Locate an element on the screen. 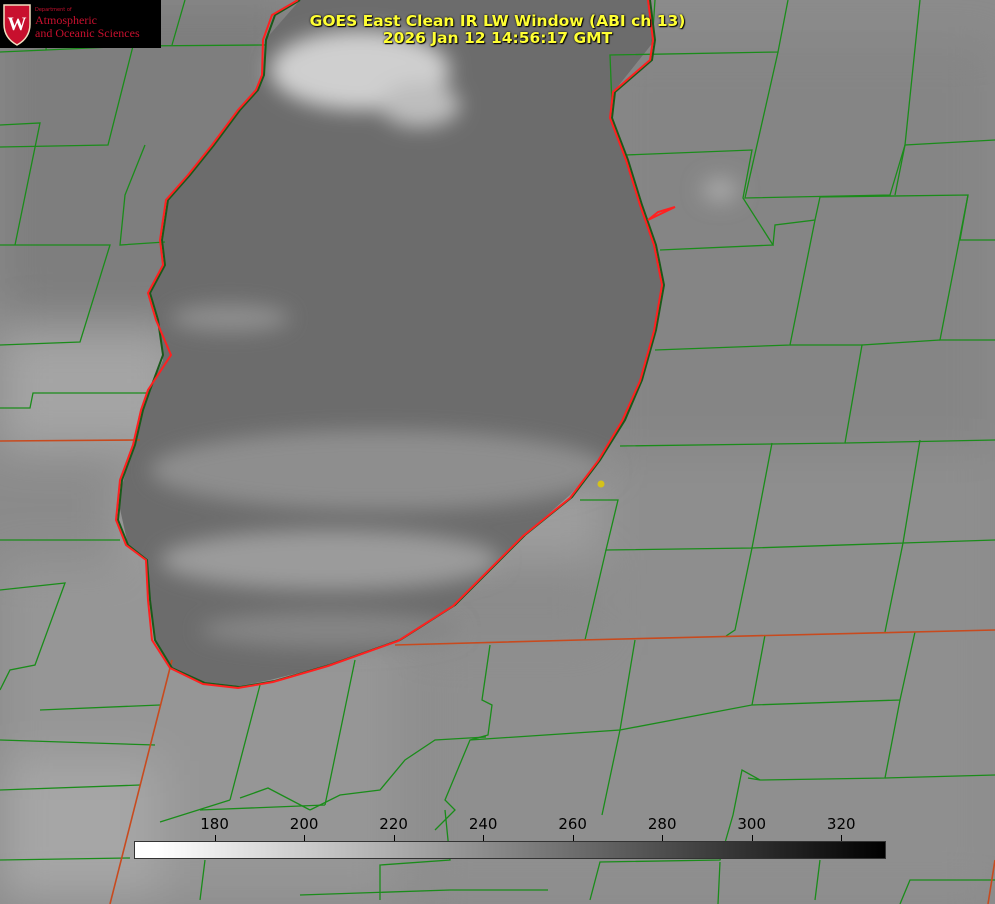  colorbar is located at coordinates (510, 850).